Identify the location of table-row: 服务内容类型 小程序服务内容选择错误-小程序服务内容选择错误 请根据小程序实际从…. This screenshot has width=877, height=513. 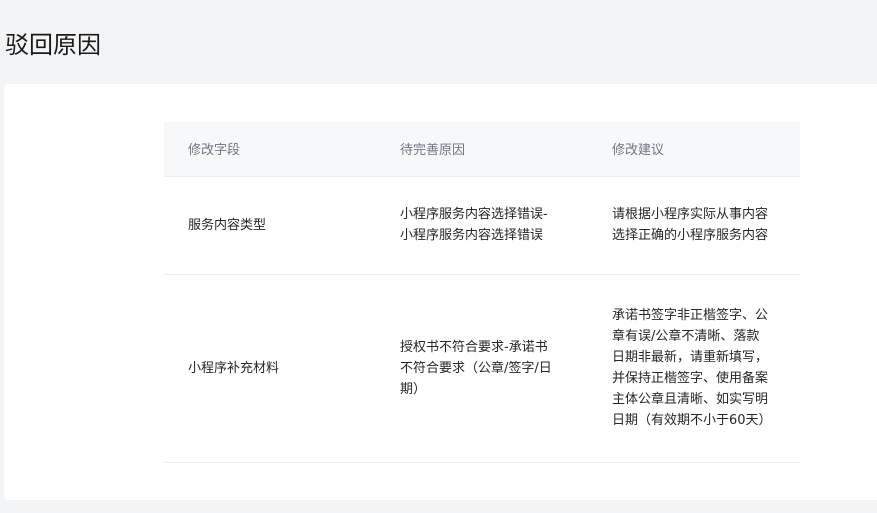
(482, 224).